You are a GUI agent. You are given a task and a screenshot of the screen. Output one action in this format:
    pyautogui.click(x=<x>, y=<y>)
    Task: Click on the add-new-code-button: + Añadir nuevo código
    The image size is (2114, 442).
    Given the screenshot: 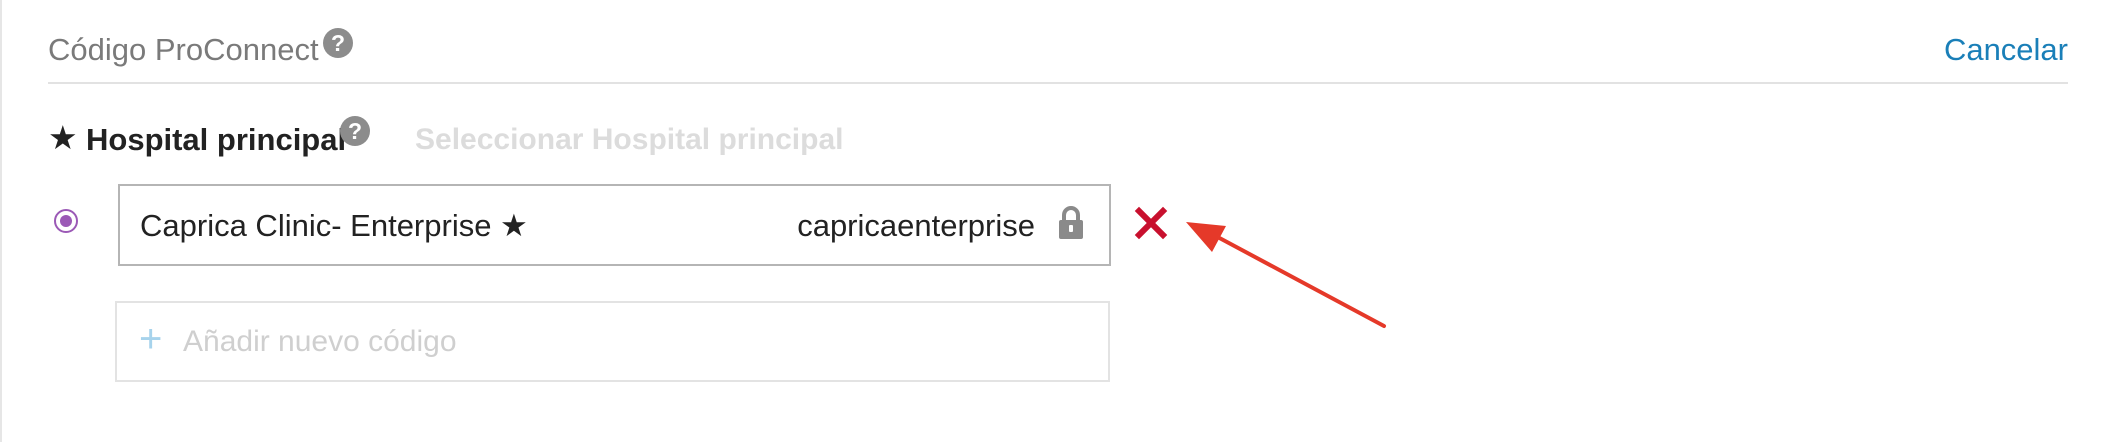 What is the action you would take?
    pyautogui.click(x=612, y=341)
    